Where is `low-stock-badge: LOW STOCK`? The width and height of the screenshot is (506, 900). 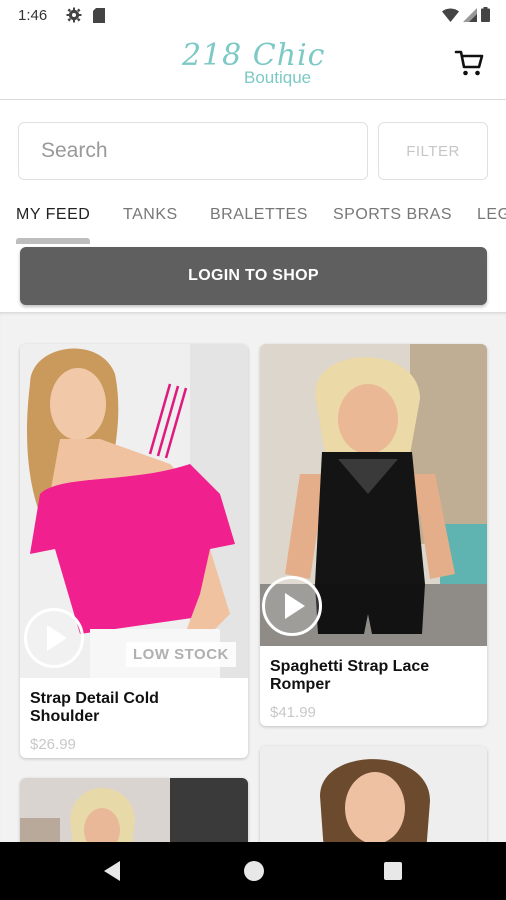 low-stock-badge: LOW STOCK is located at coordinates (181, 654).